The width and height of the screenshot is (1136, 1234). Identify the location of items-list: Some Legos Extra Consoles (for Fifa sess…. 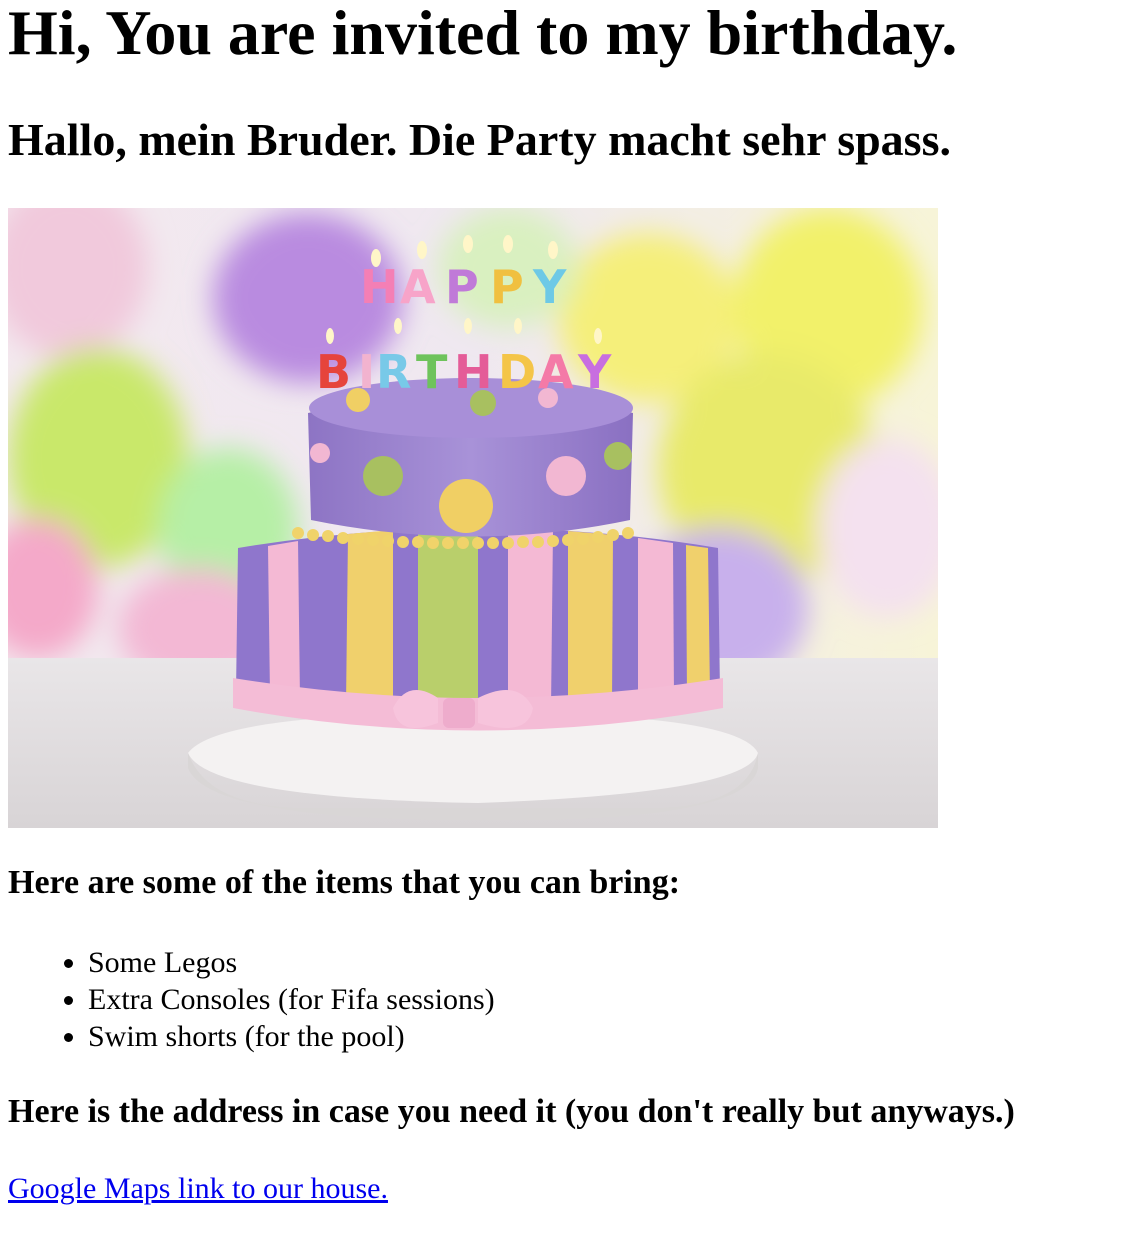
(251, 999).